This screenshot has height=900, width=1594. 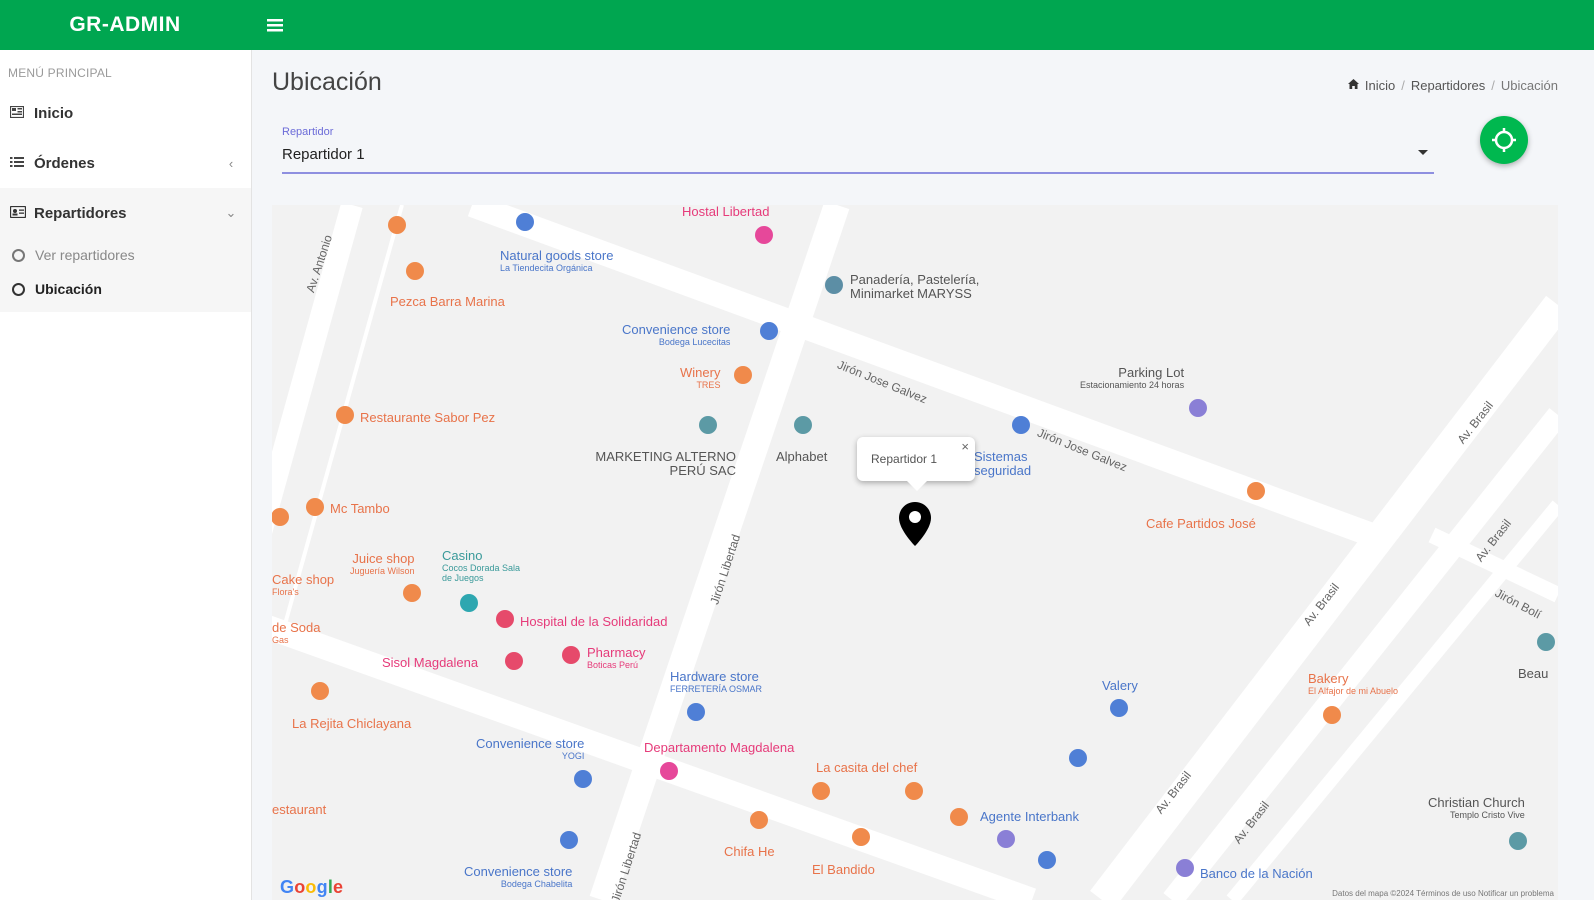 What do you see at coordinates (1201, 524) in the screenshot?
I see `map-poi-label: Cafe Partidos José` at bounding box center [1201, 524].